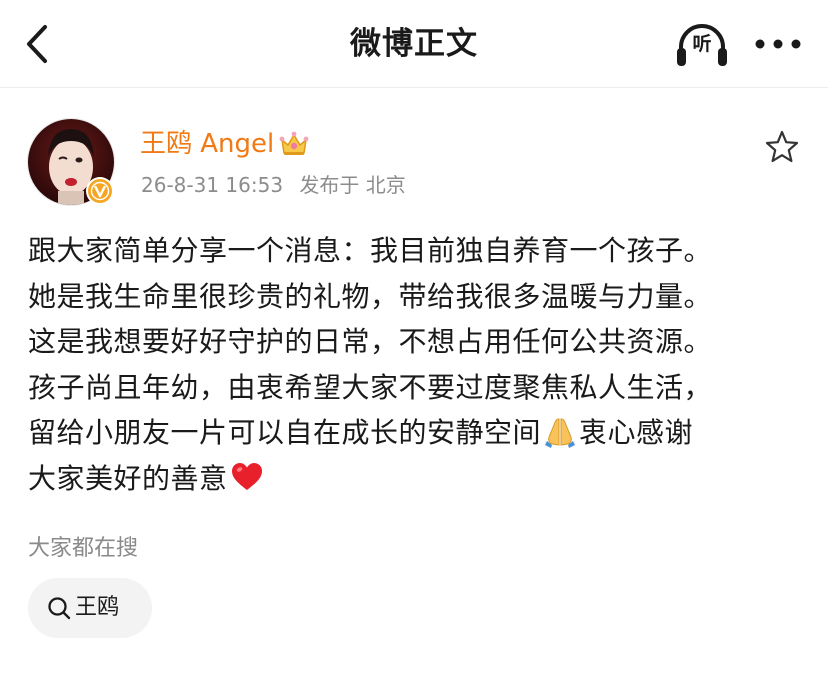 This screenshot has width=828, height=673. I want to click on post-line-text: 她是我生命里很珍贵的礼物，带给我很多温暖与力量。, so click(370, 296).